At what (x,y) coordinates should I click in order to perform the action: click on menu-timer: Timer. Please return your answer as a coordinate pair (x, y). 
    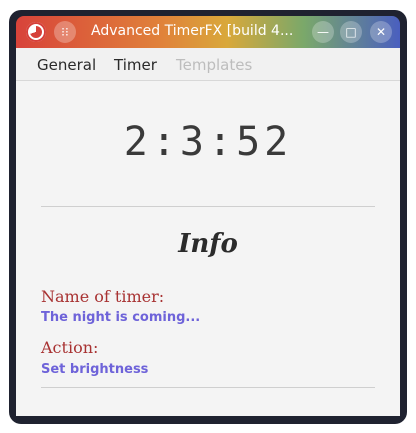
    Looking at the image, I should click on (135, 65).